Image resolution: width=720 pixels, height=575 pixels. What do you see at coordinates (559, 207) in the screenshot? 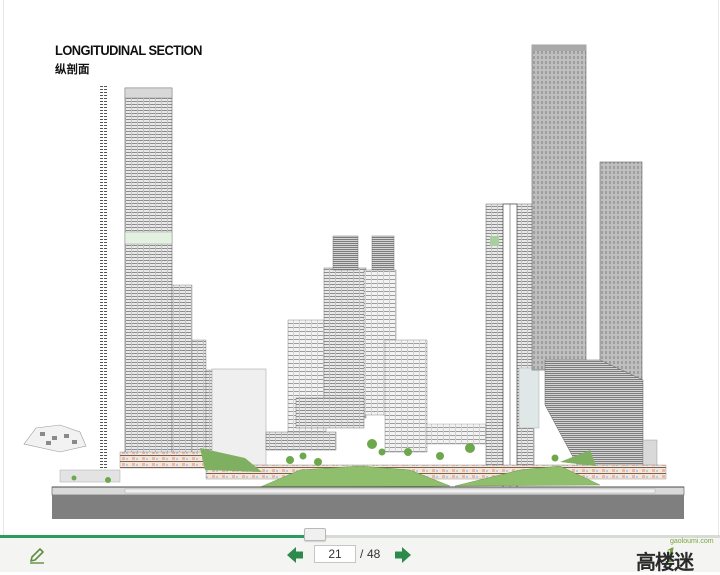
I see `tower-h` at bounding box center [559, 207].